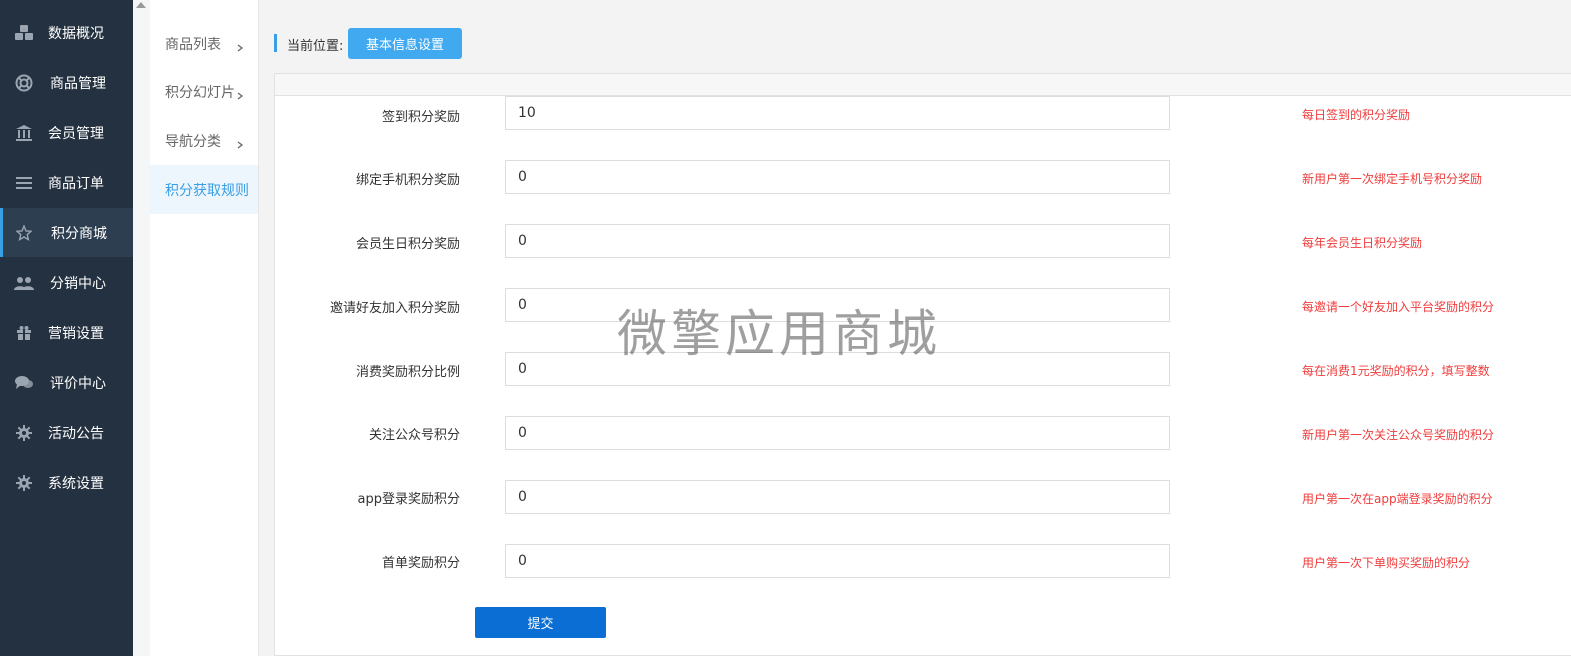 This screenshot has width=1571, height=656. Describe the element at coordinates (76, 333) in the screenshot. I see `sidebar-item-label: 营销设置` at that location.